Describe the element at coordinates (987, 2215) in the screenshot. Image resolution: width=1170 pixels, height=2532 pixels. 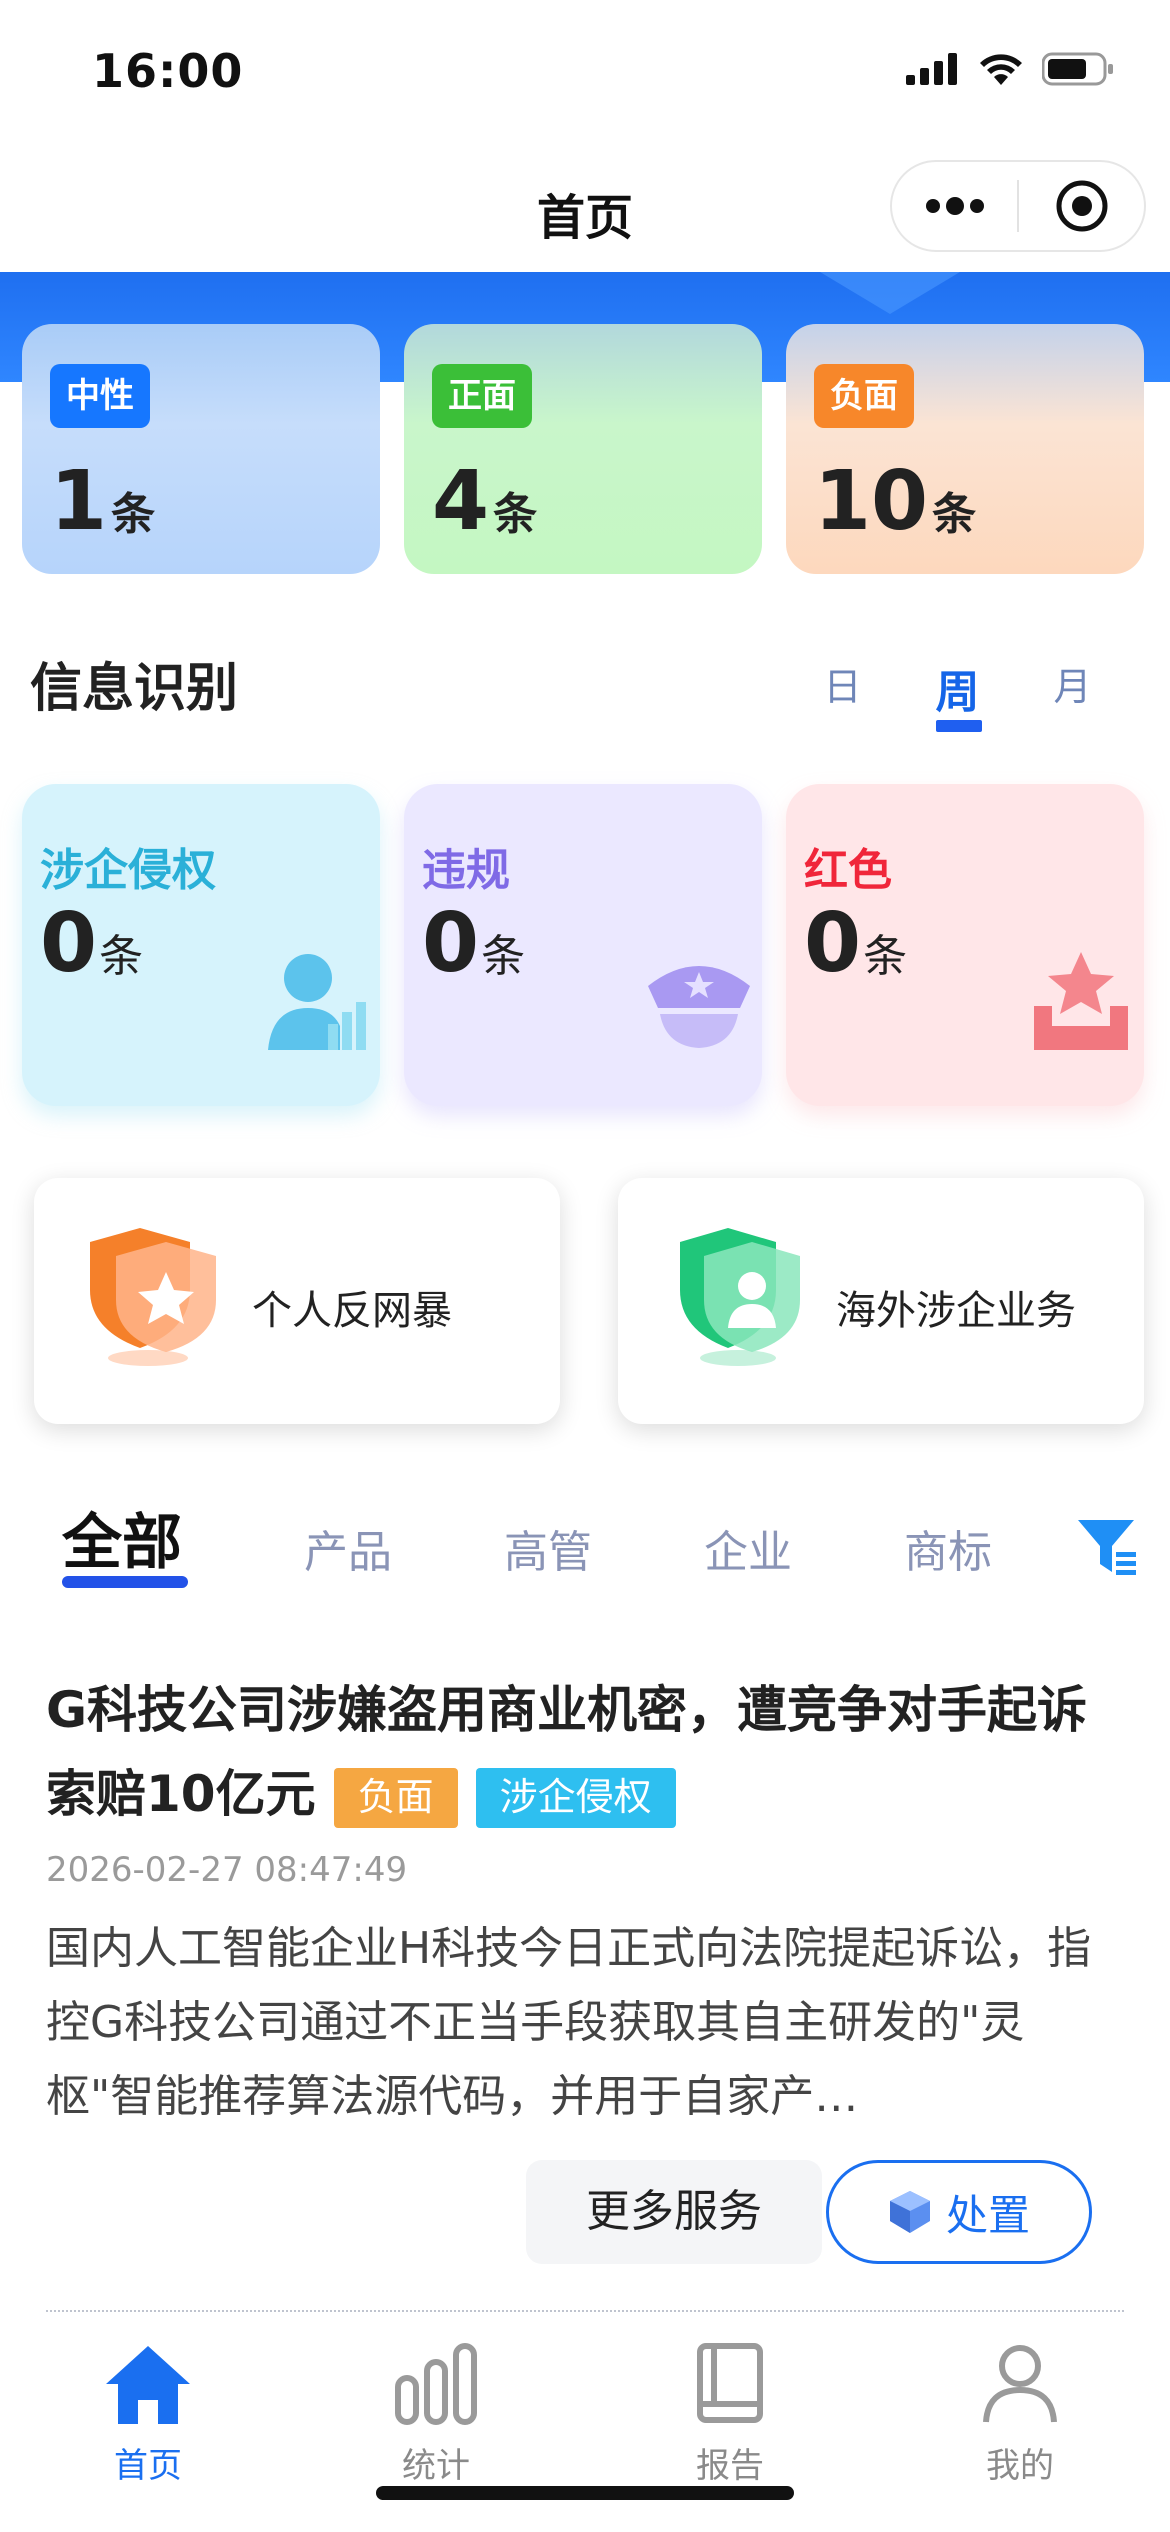
I see `handle-button-label: 处置` at that location.